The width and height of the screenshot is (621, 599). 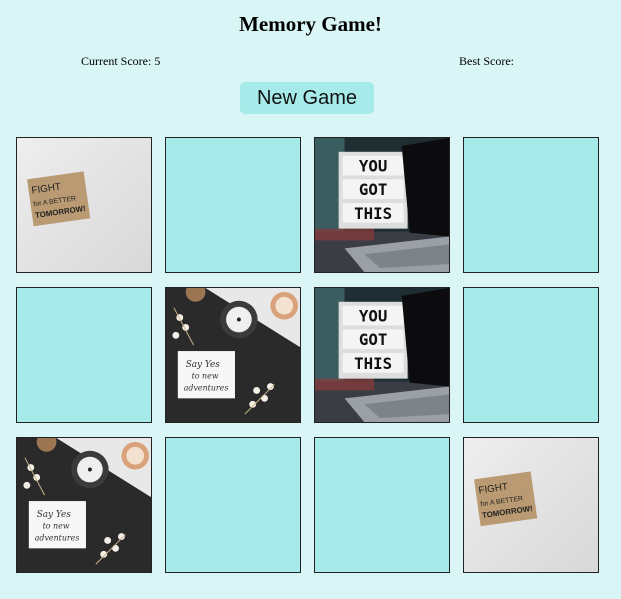 What do you see at coordinates (310, 24) in the screenshot?
I see `page-title: Memory Game!` at bounding box center [310, 24].